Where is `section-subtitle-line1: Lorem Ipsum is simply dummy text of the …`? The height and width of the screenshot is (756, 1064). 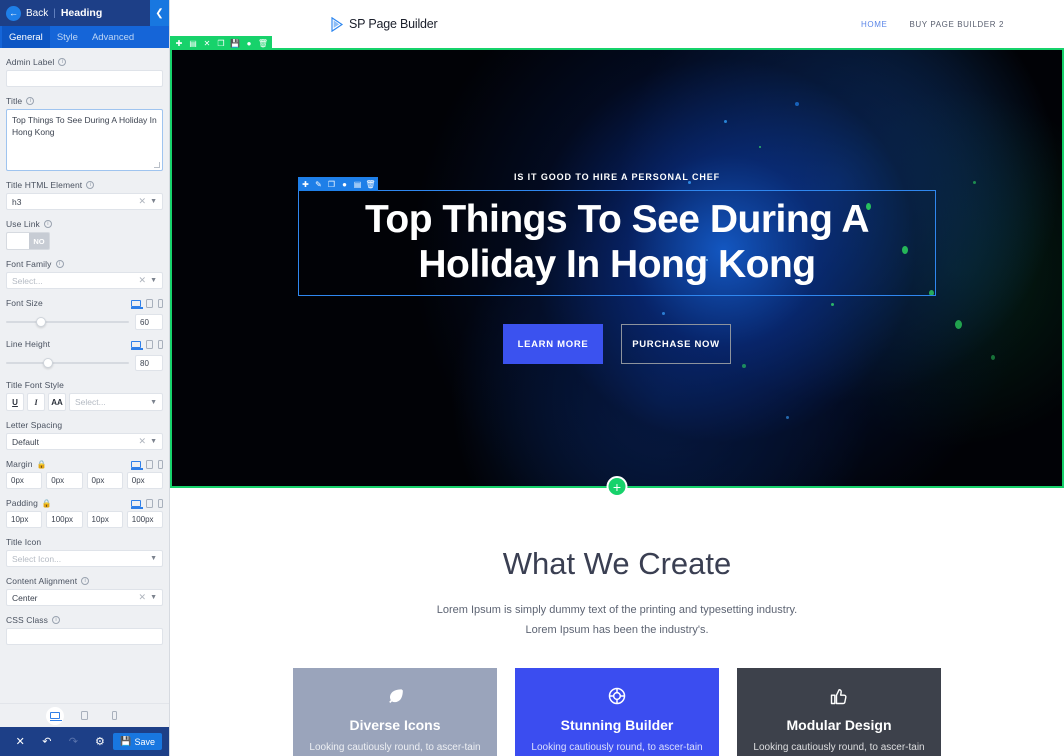
section-subtitle-line1: Lorem Ipsum is simply dummy text of the … is located at coordinates (617, 610).